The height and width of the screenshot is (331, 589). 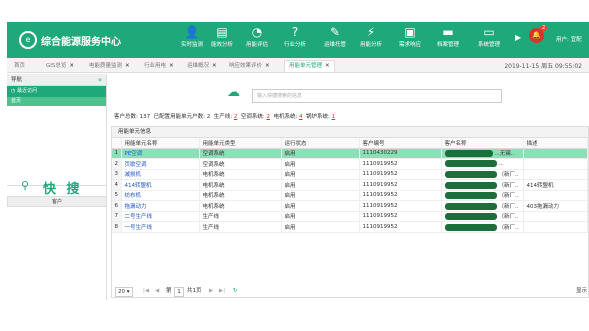 What do you see at coordinates (202, 67) in the screenshot?
I see `tab-4: 运维概况 ✕` at bounding box center [202, 67].